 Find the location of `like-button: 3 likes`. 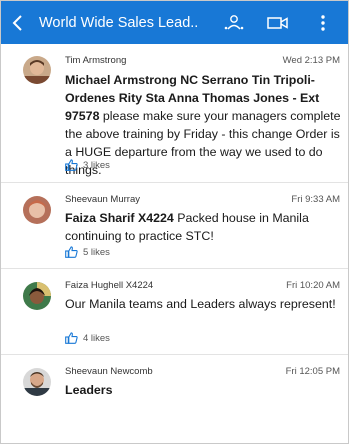

like-button: 3 likes is located at coordinates (87, 165).